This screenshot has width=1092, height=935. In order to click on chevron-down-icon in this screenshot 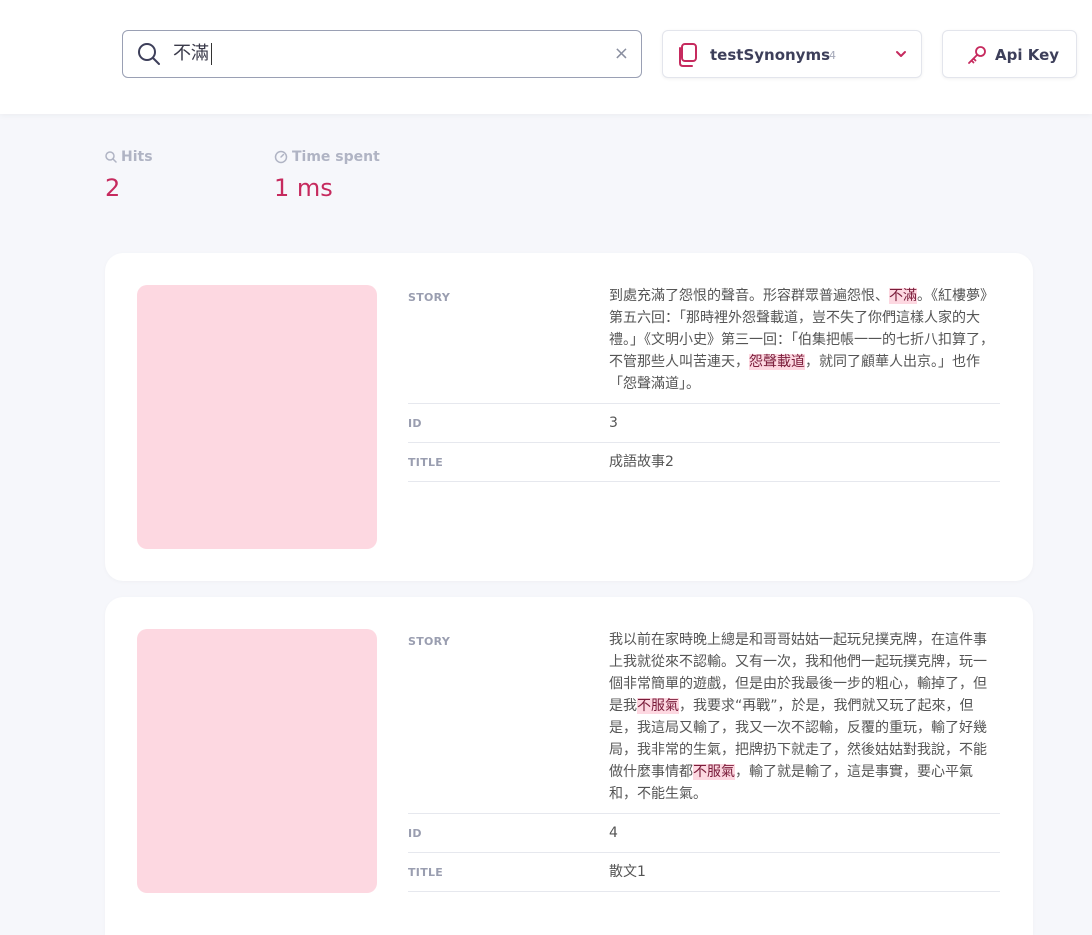, I will do `click(901, 54)`.